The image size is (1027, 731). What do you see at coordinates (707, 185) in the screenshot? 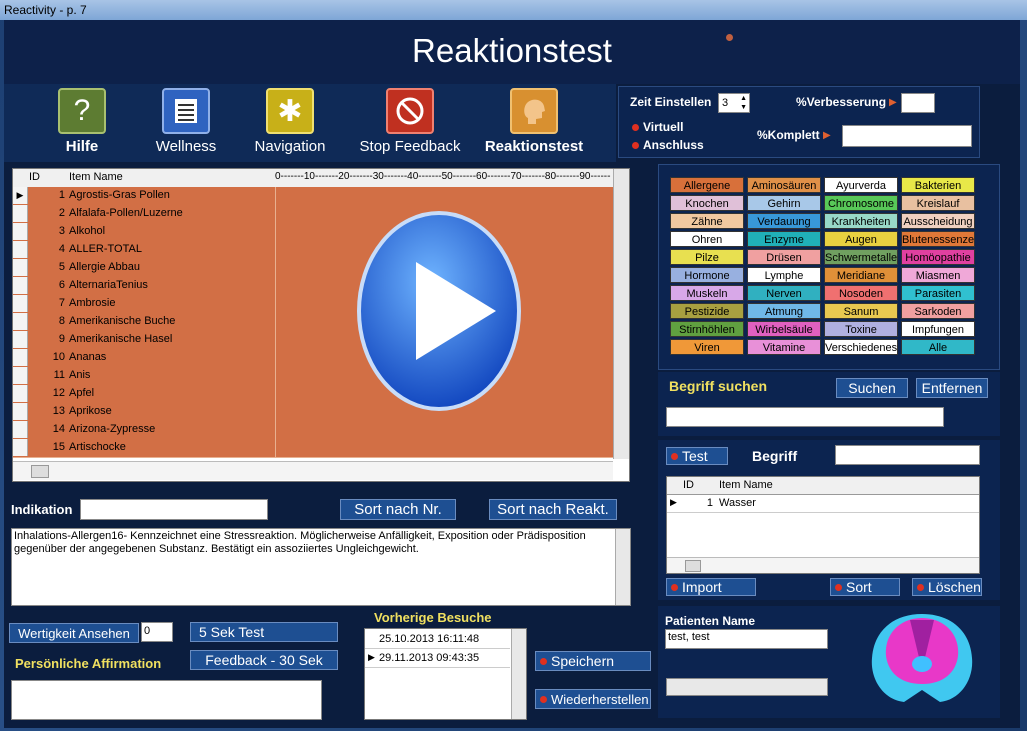
I see `category-button-allergene: Allergene` at bounding box center [707, 185].